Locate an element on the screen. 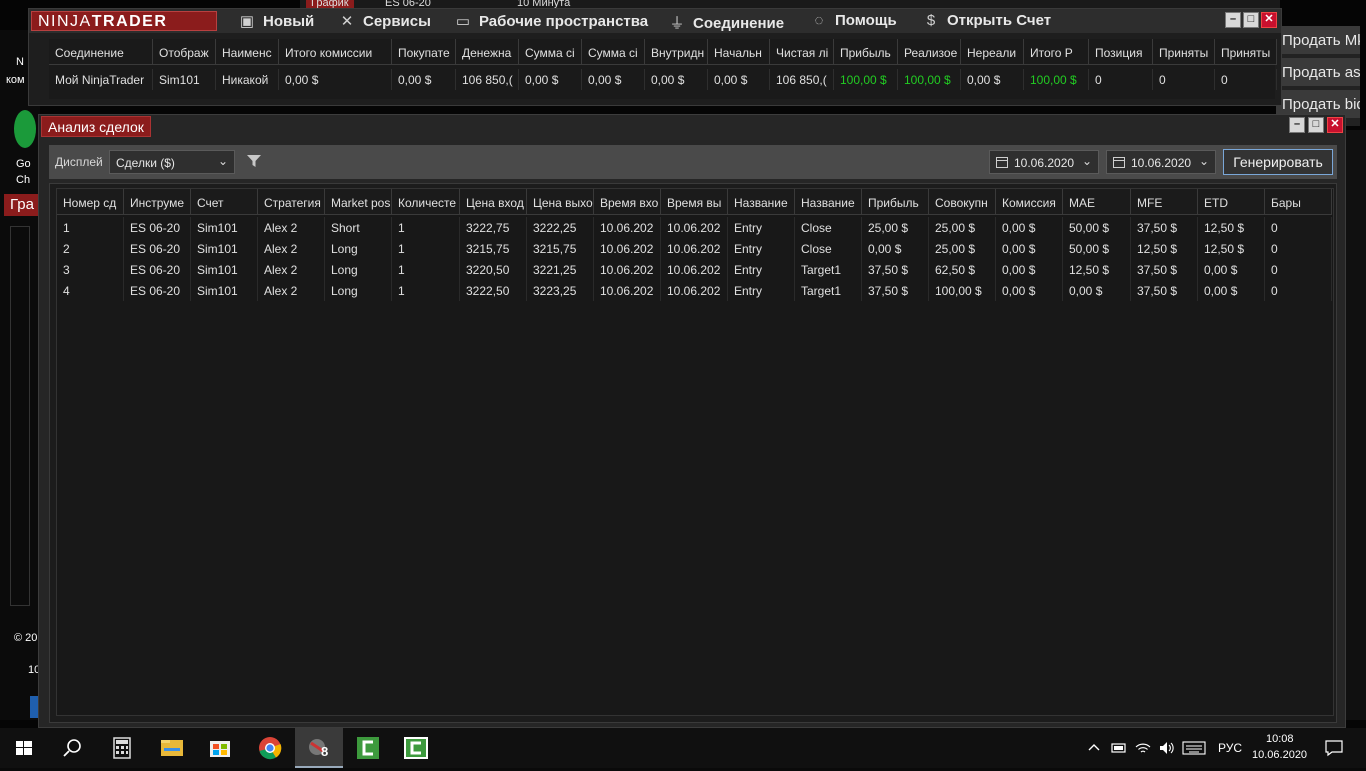 Image resolution: width=1366 pixels, height=771 pixels. trades-column-header: Прибыль is located at coordinates (895, 202).